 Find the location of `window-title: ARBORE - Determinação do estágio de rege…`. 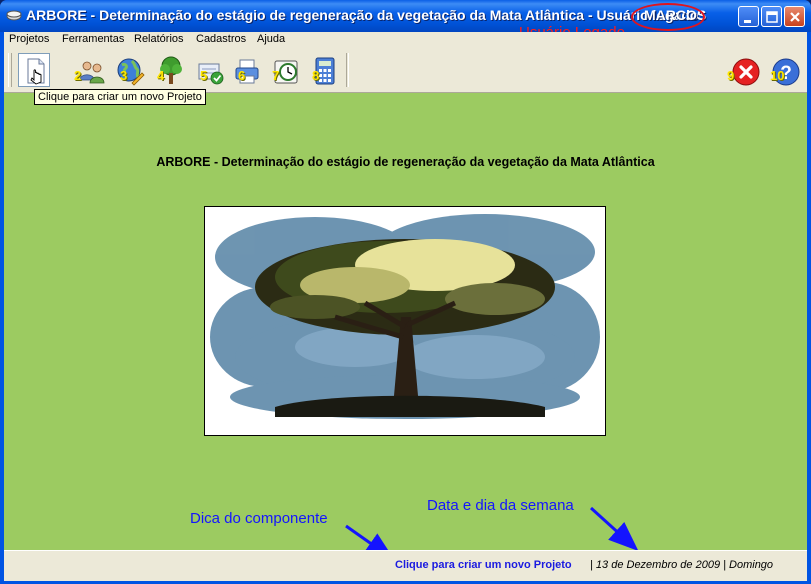

window-title: ARBORE - Determinação do estágio de rege… is located at coordinates (365, 15).